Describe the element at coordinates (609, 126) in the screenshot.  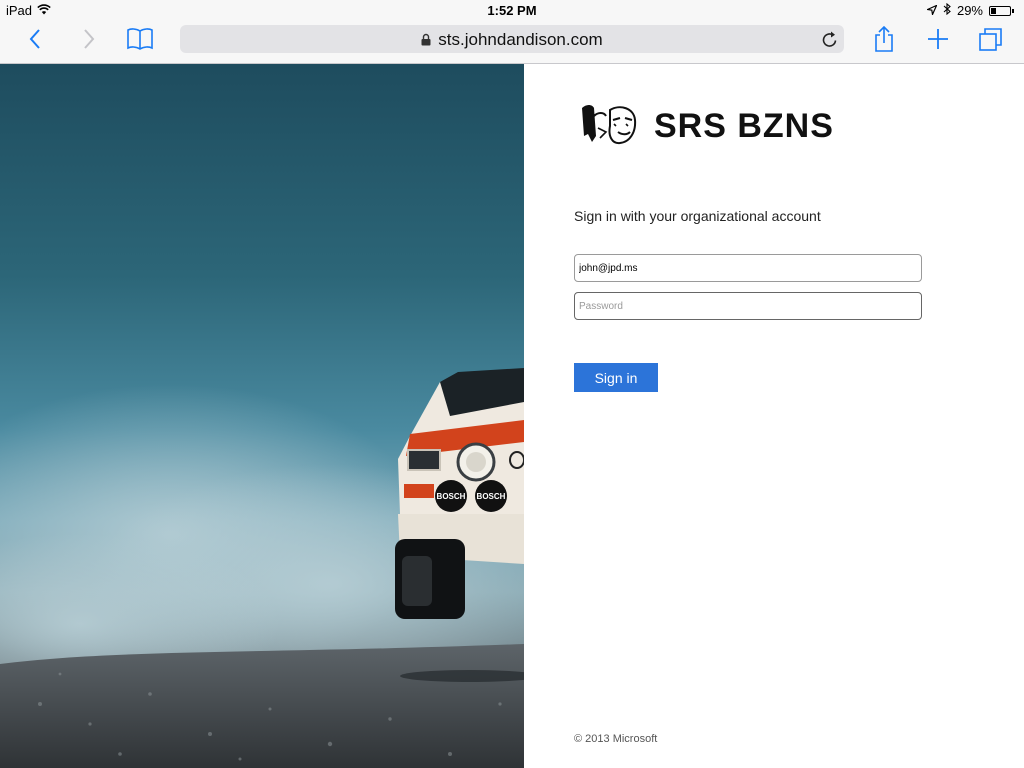
I see `logo-icon` at that location.